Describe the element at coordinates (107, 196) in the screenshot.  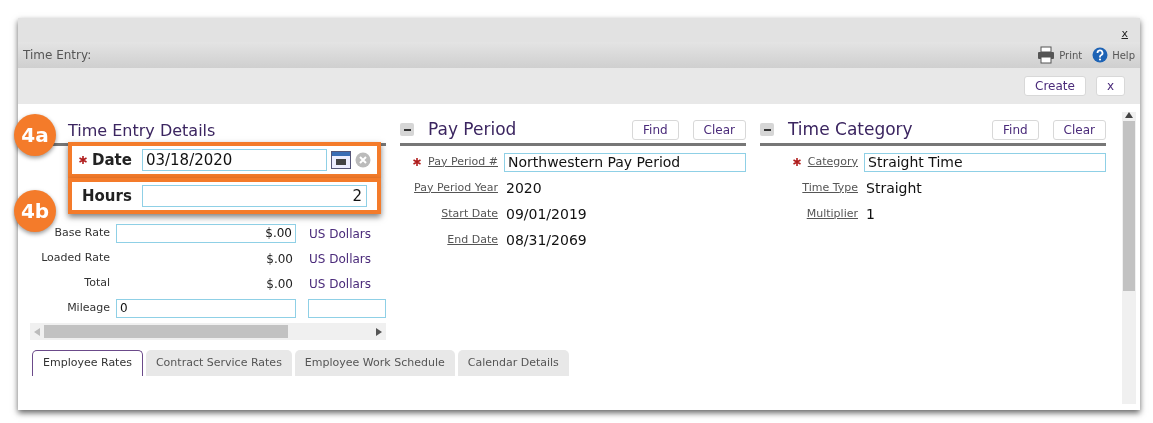
I see `field-label: Hours` at that location.